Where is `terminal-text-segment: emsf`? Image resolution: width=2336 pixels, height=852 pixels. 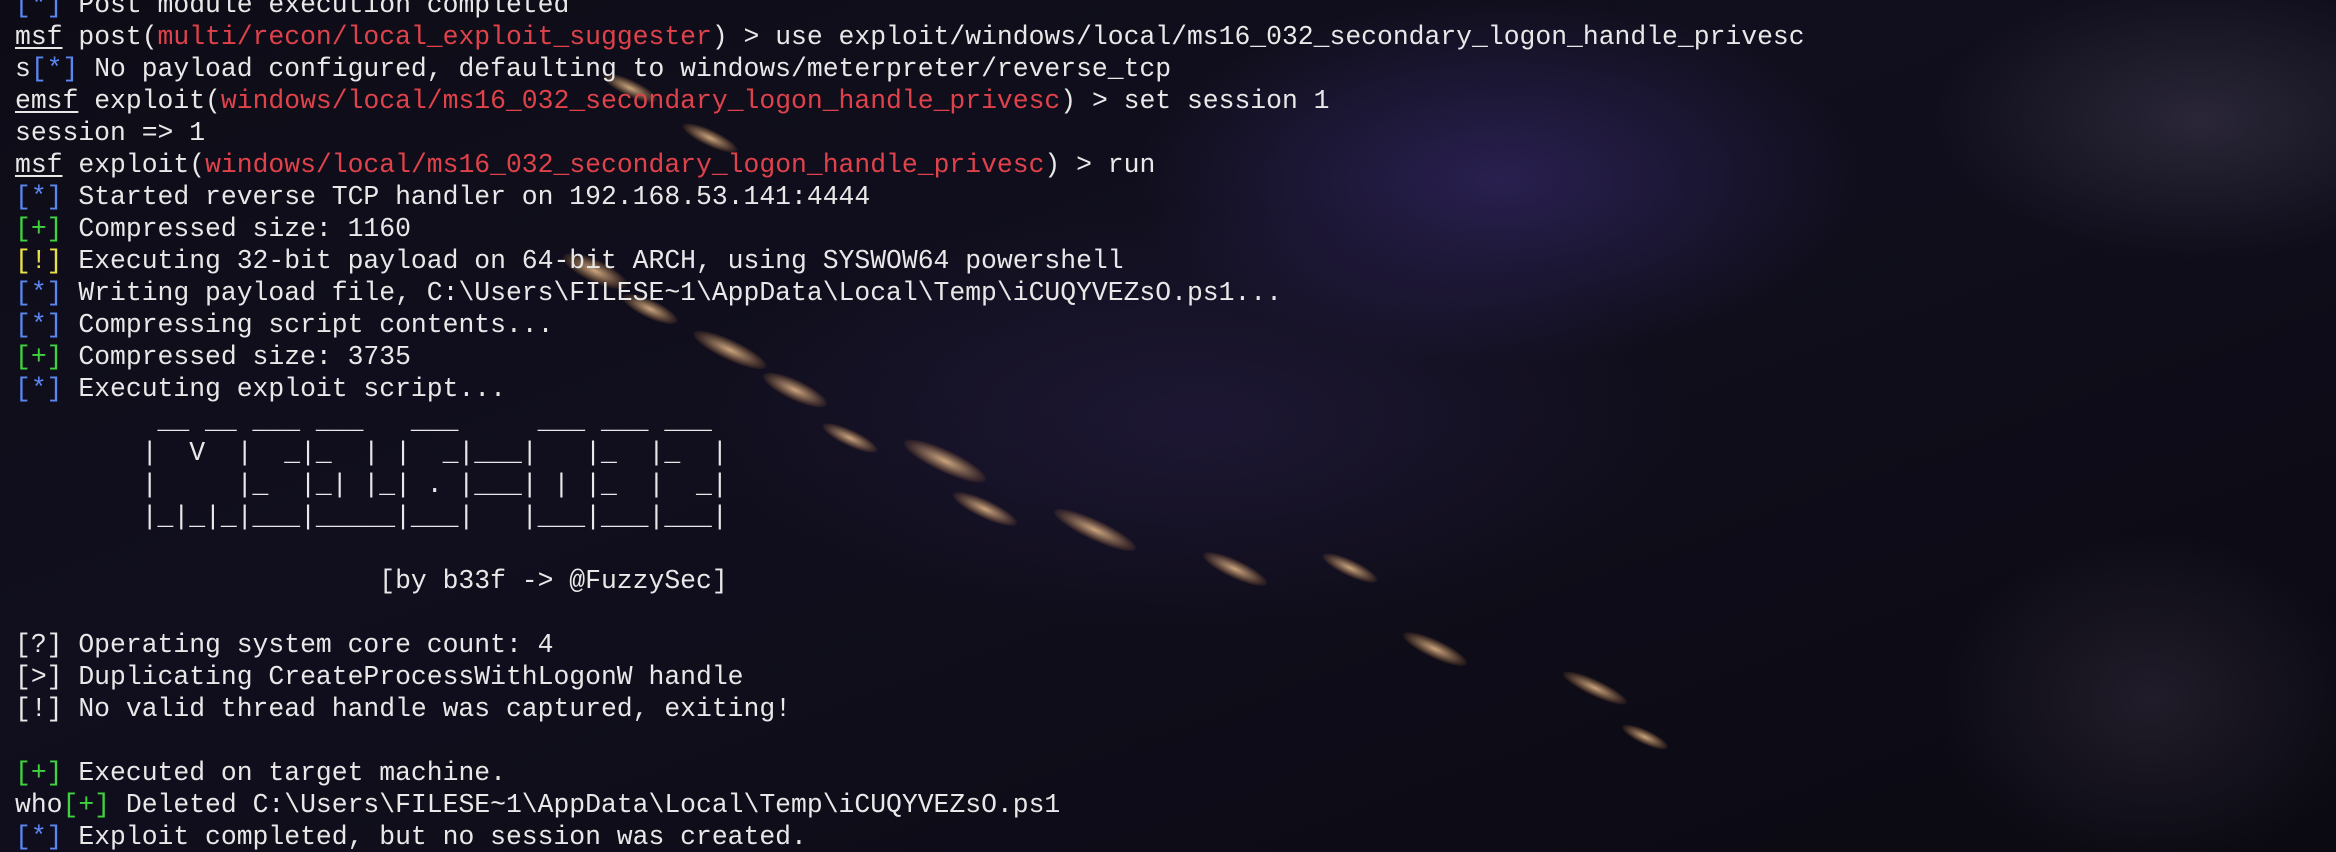 terminal-text-segment: emsf is located at coordinates (47, 101).